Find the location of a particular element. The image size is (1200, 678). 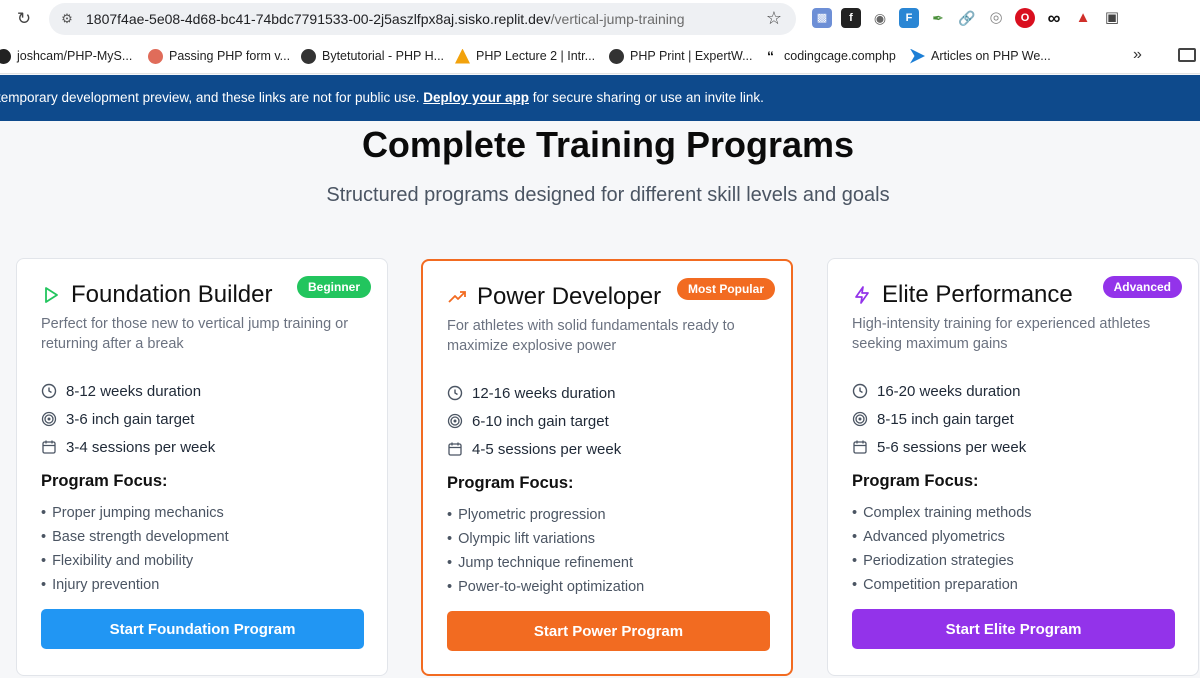

site-info-icon: ⚙ is located at coordinates (67, 19).